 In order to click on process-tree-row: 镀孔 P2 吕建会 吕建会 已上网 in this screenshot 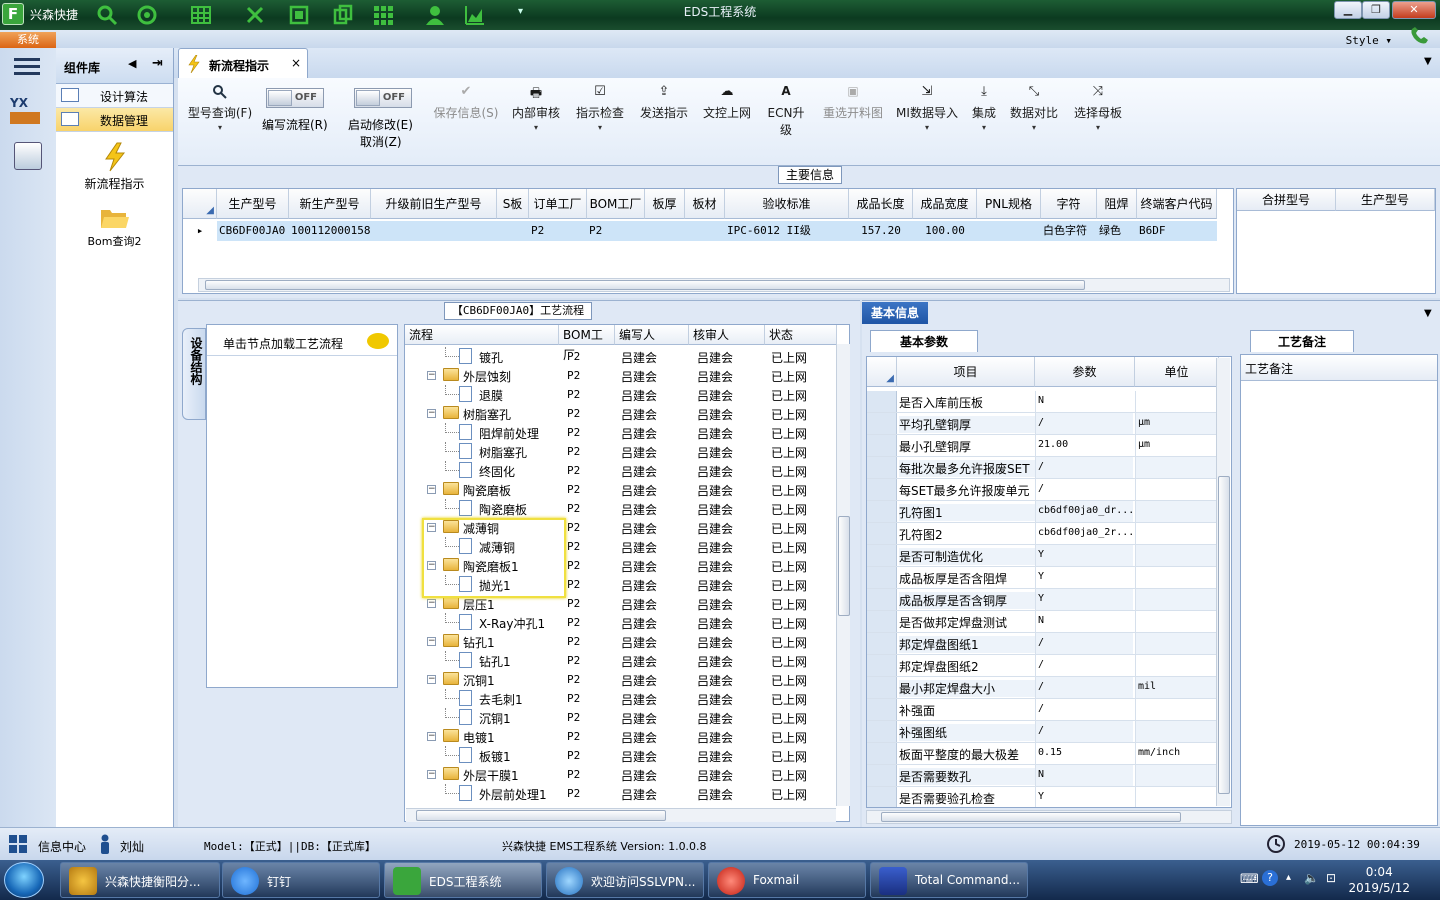, I will do `click(620, 356)`.